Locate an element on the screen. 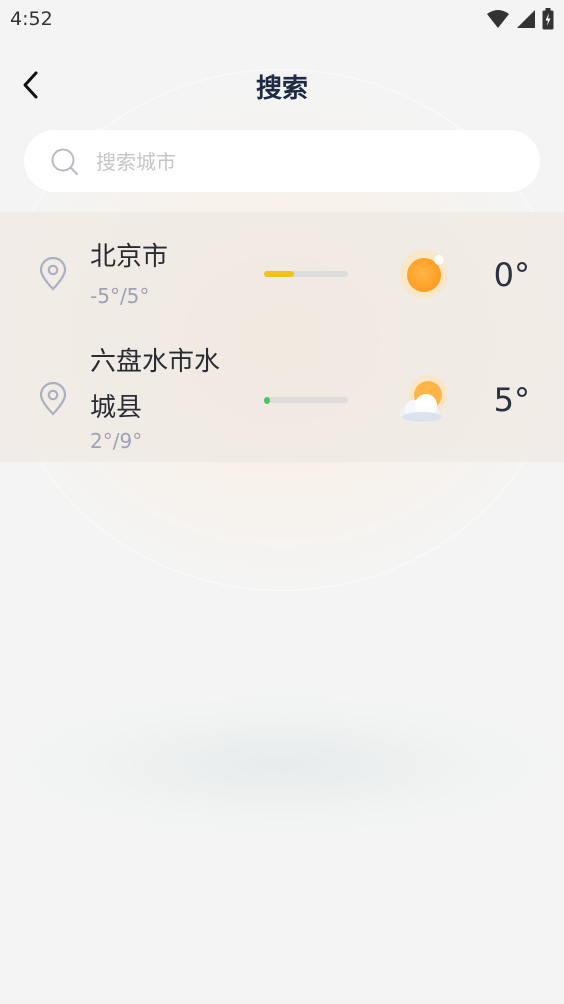  page-title: 搜索 is located at coordinates (281, 89).